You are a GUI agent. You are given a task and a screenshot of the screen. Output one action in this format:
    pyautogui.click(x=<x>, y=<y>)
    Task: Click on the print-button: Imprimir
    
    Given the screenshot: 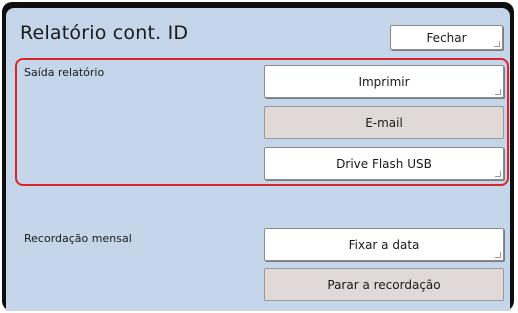 What is the action you would take?
    pyautogui.click(x=384, y=81)
    